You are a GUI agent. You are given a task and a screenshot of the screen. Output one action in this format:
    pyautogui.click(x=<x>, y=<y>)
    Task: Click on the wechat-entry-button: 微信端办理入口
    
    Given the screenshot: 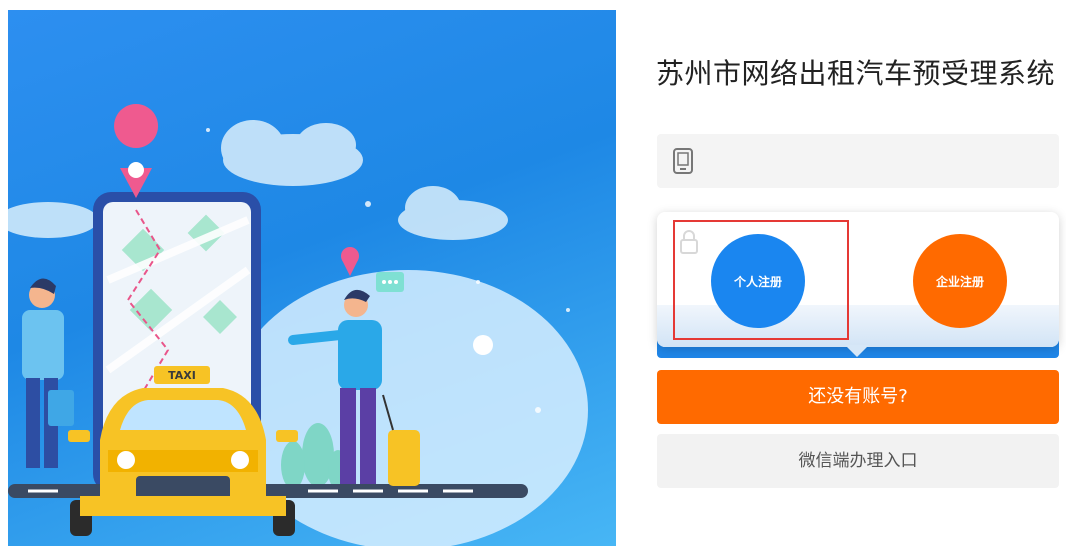 What is the action you would take?
    pyautogui.click(x=858, y=461)
    